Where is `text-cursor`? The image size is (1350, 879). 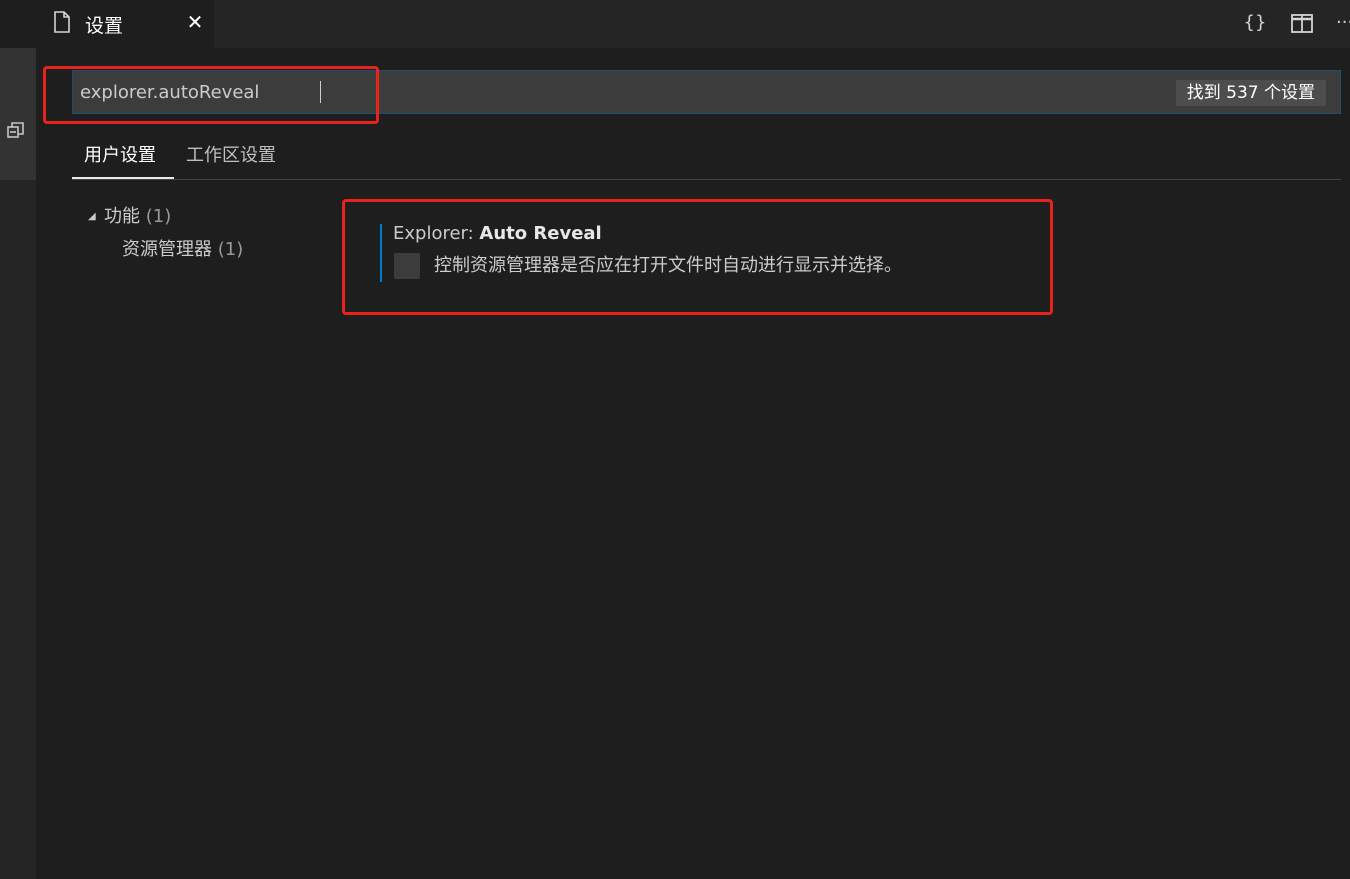 text-cursor is located at coordinates (320, 92).